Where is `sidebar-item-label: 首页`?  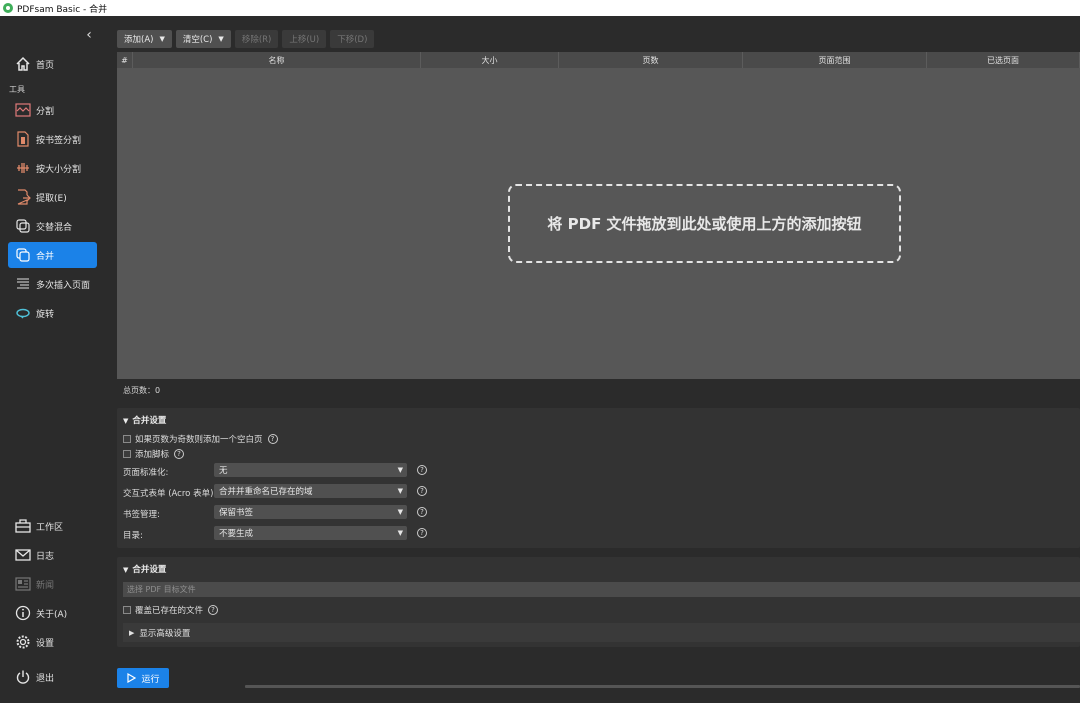 sidebar-item-label: 首页 is located at coordinates (45, 65).